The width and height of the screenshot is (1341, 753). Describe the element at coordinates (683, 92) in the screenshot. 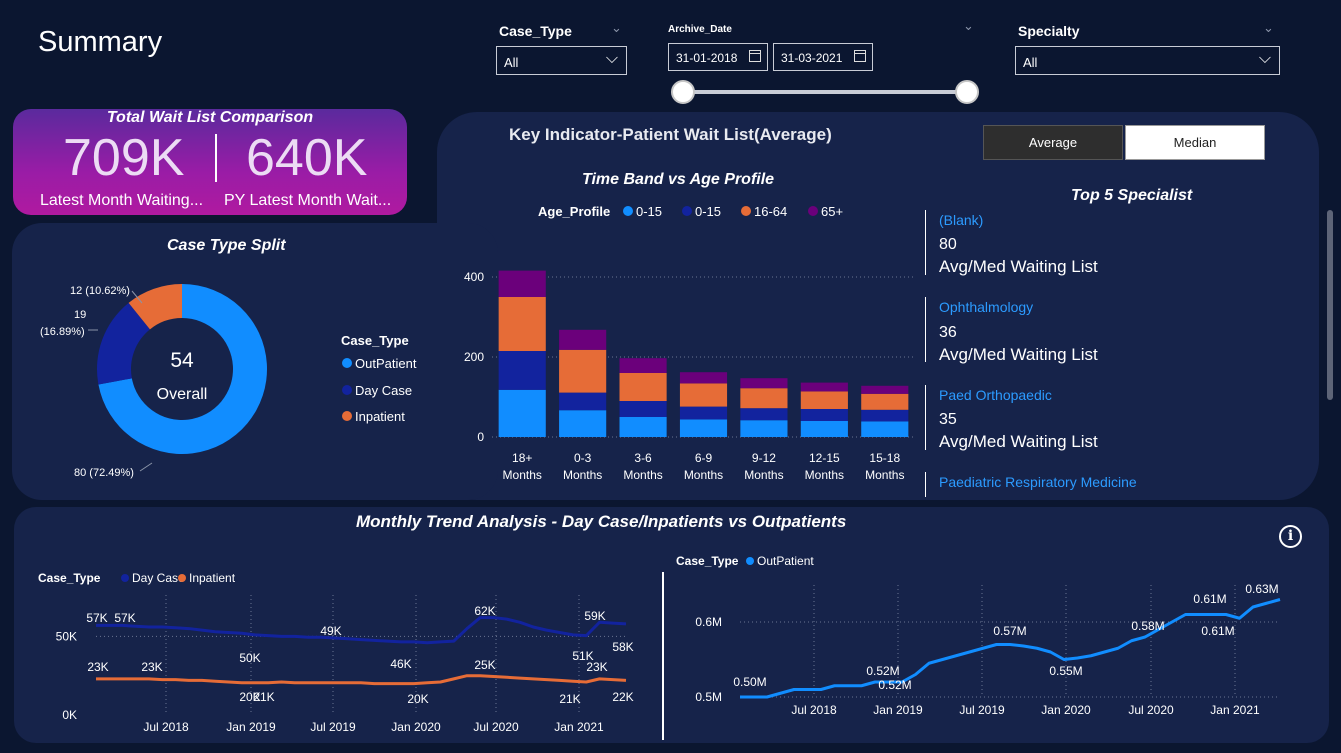

I see `date-range-start-handle` at that location.